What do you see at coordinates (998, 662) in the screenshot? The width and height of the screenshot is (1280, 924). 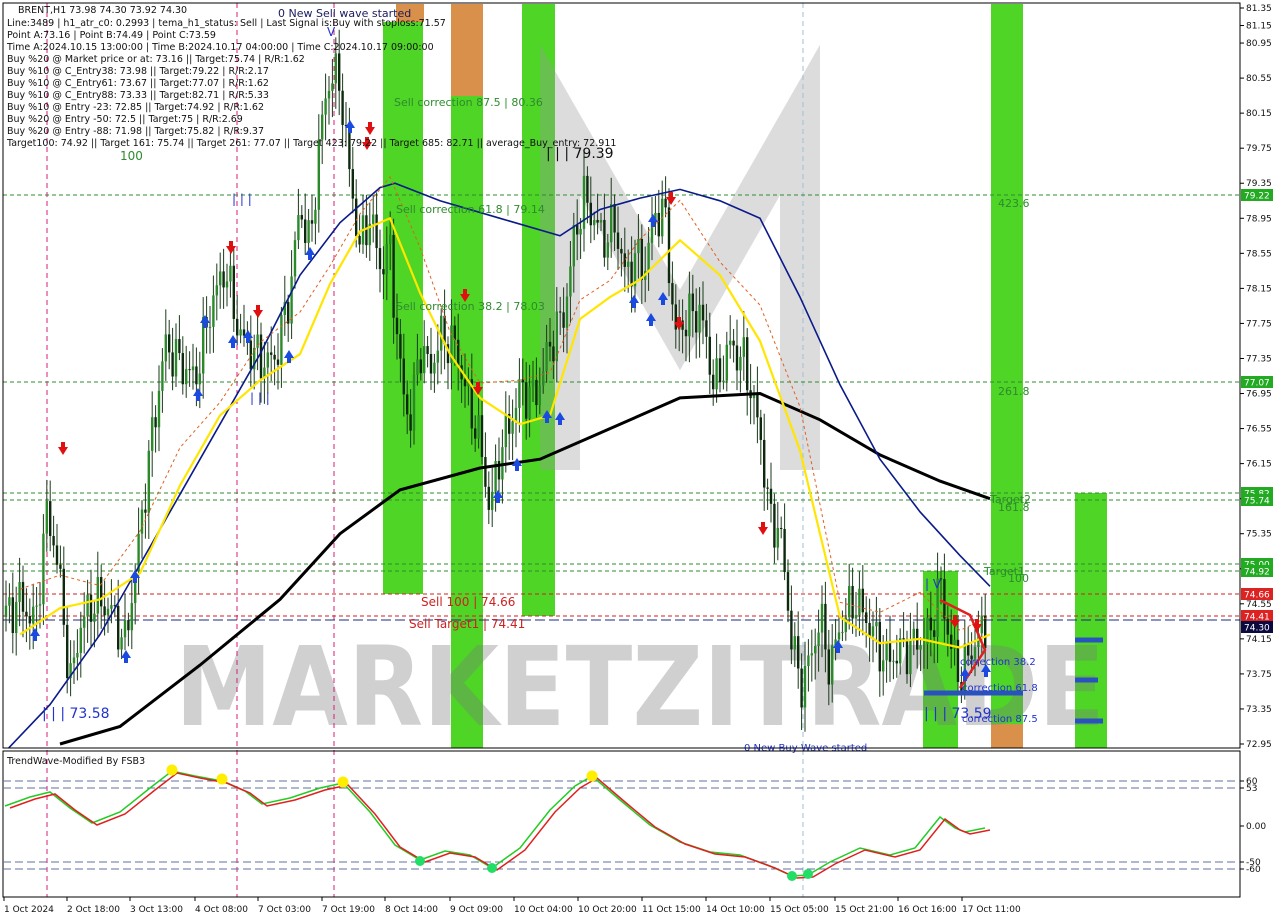 I see `label-corr-382: correction 38.2` at bounding box center [998, 662].